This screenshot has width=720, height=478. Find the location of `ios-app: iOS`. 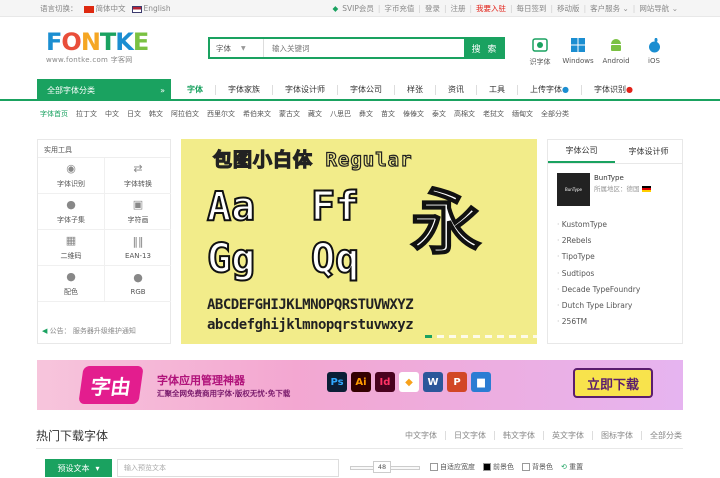

ios-app: iOS is located at coordinates (654, 52).